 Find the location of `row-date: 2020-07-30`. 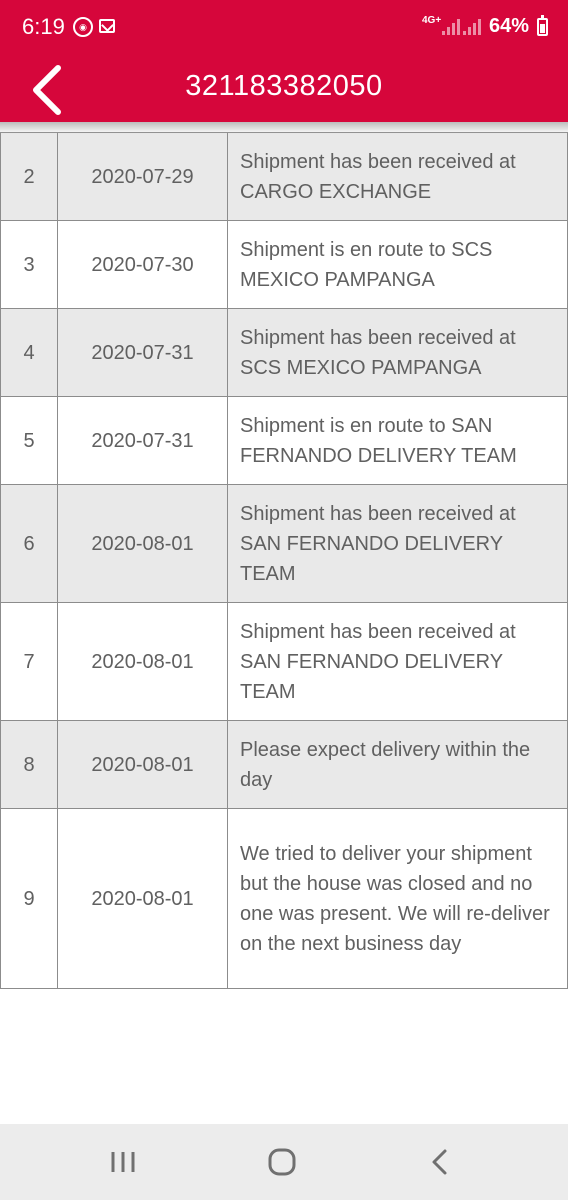

row-date: 2020-07-30 is located at coordinates (142, 264).